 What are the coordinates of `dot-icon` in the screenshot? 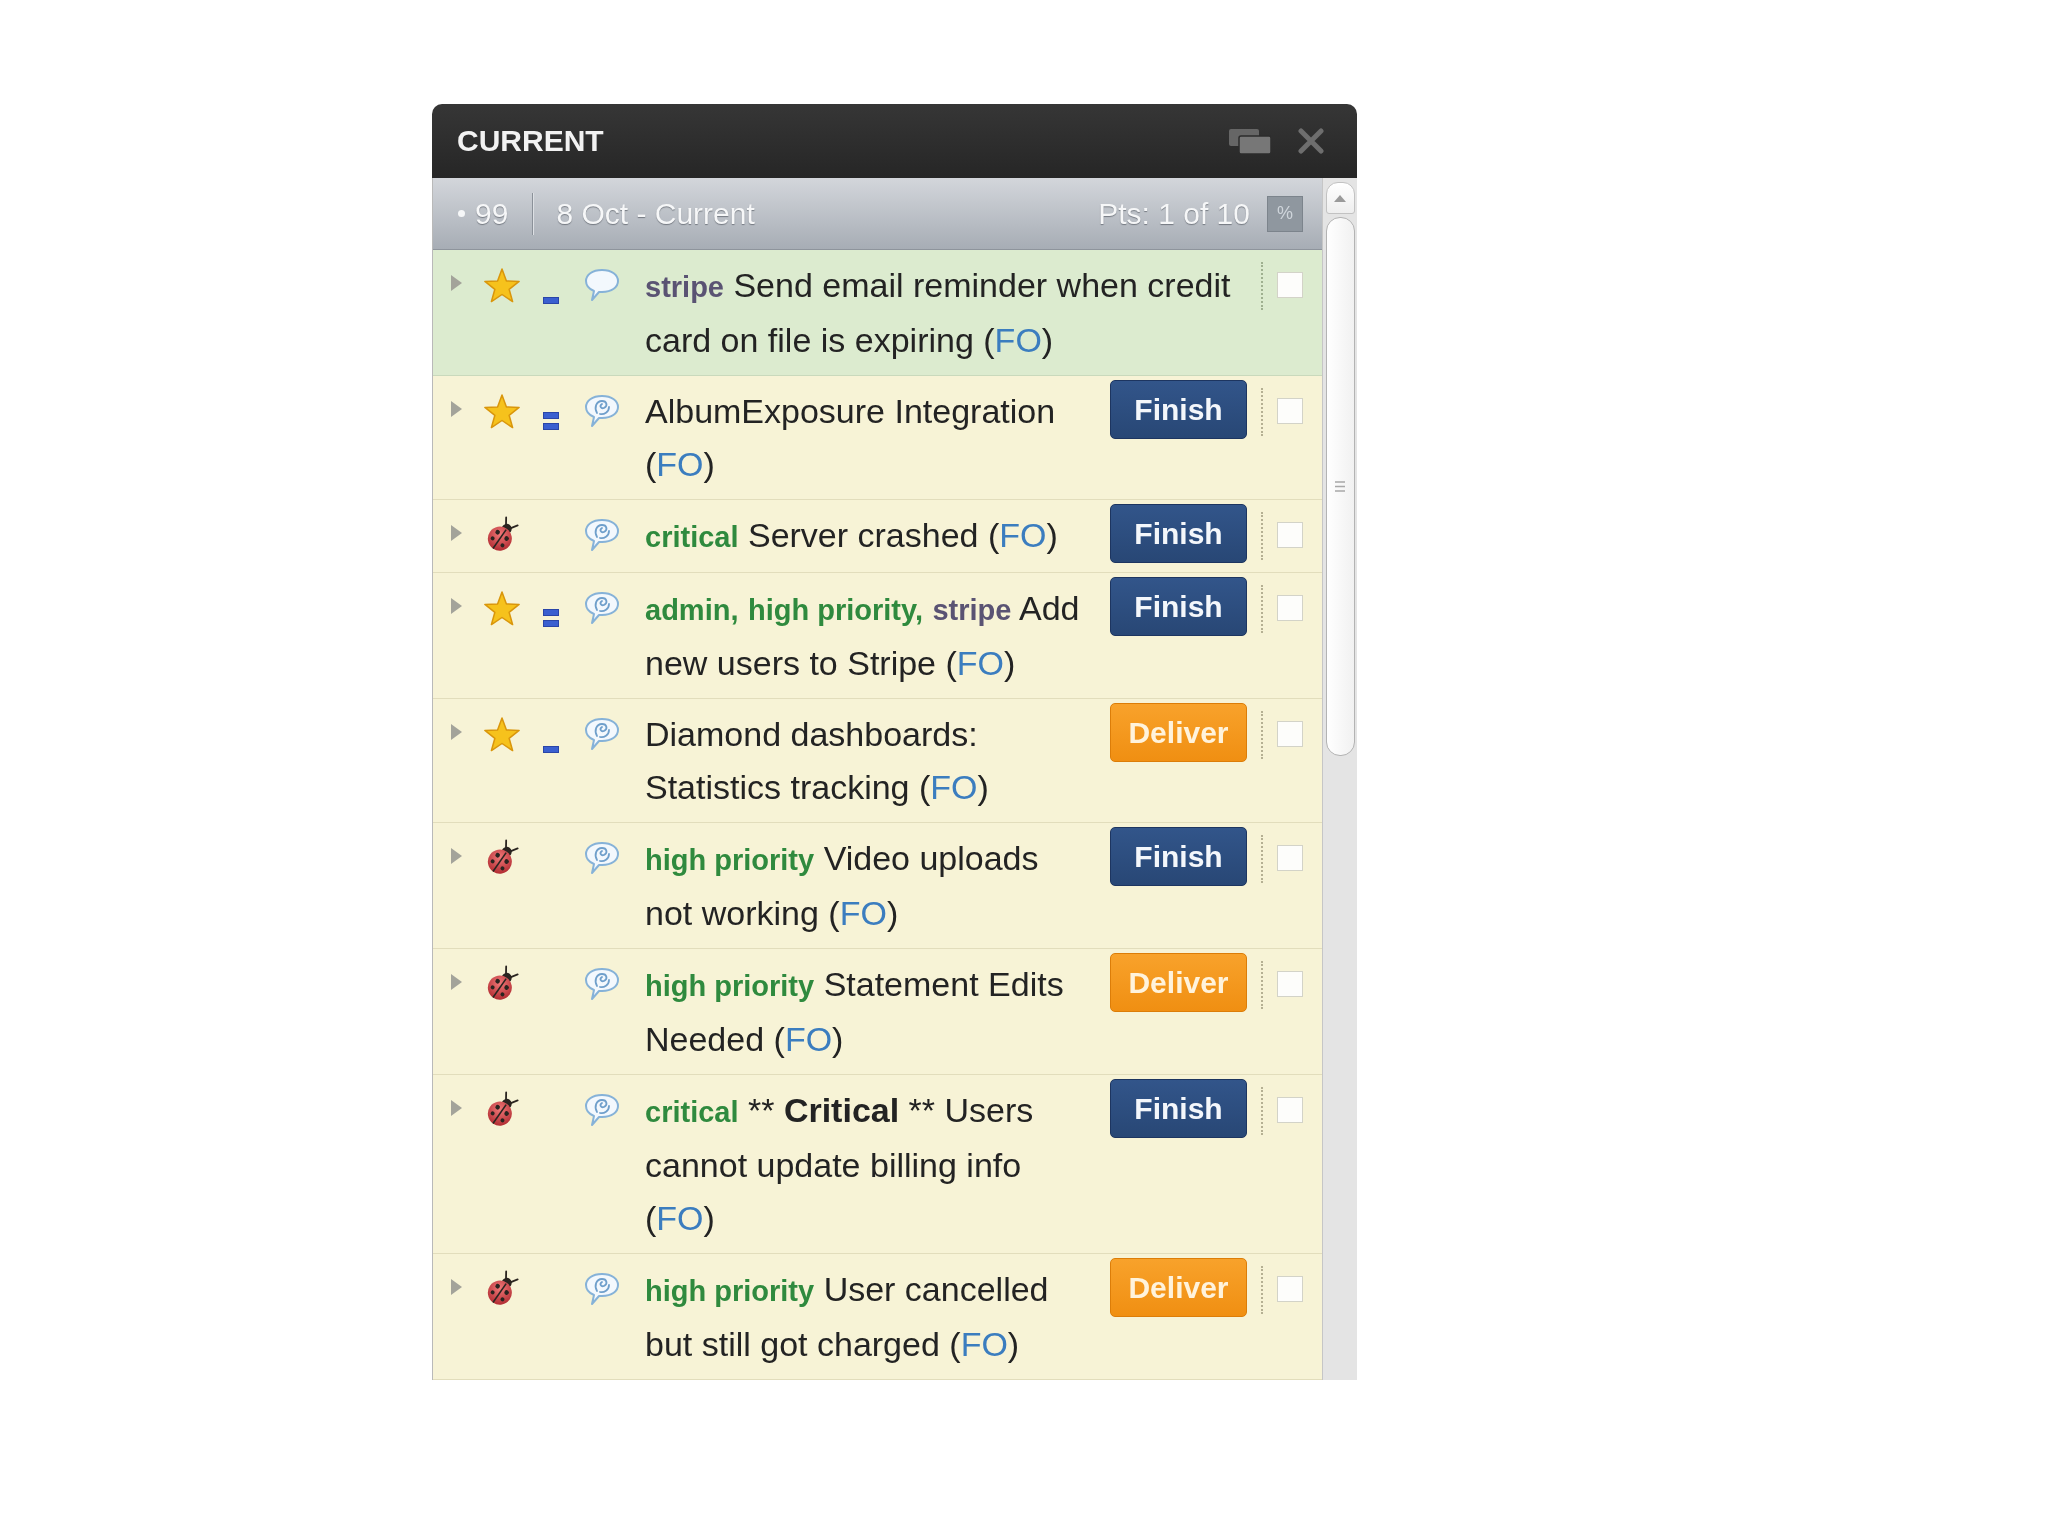 It's located at (461, 213).